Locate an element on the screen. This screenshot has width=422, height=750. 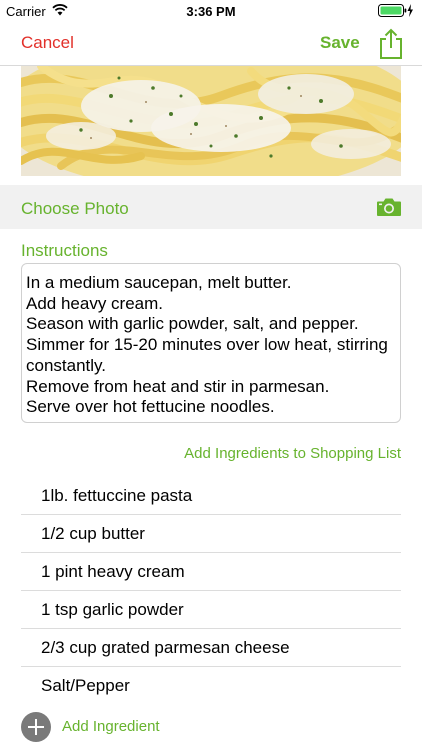
ingredient-row: 2/3 cup grated parmesan cheese is located at coordinates (211, 648).